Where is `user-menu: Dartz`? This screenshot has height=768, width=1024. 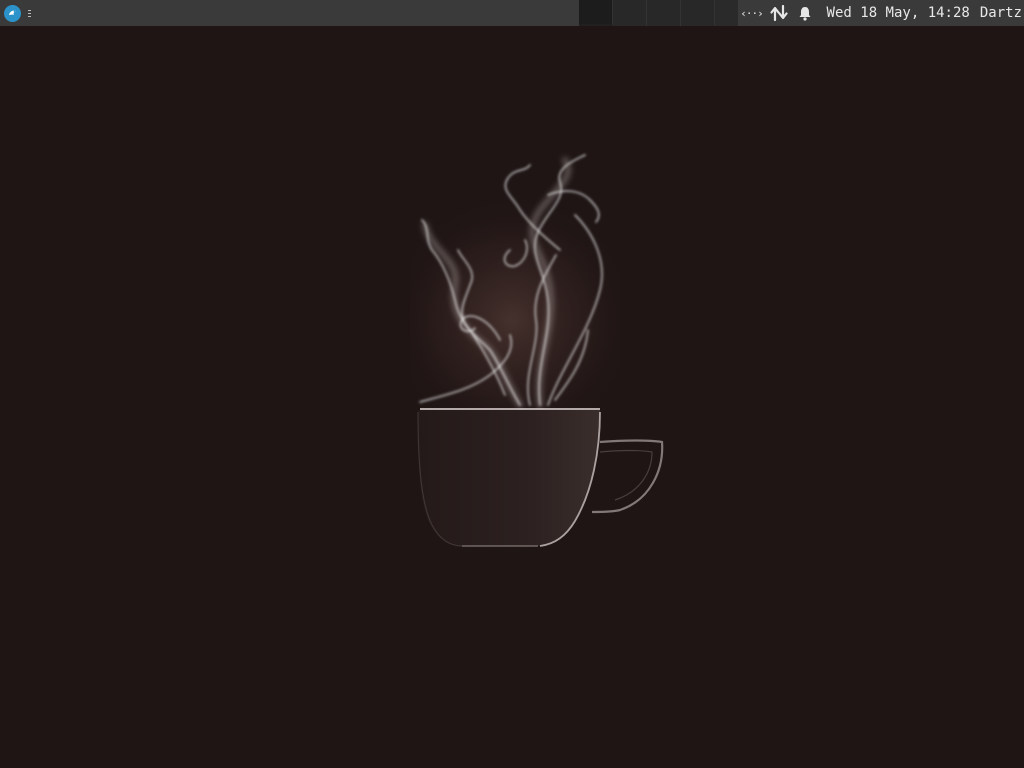
user-menu: Dartz is located at coordinates (1001, 13).